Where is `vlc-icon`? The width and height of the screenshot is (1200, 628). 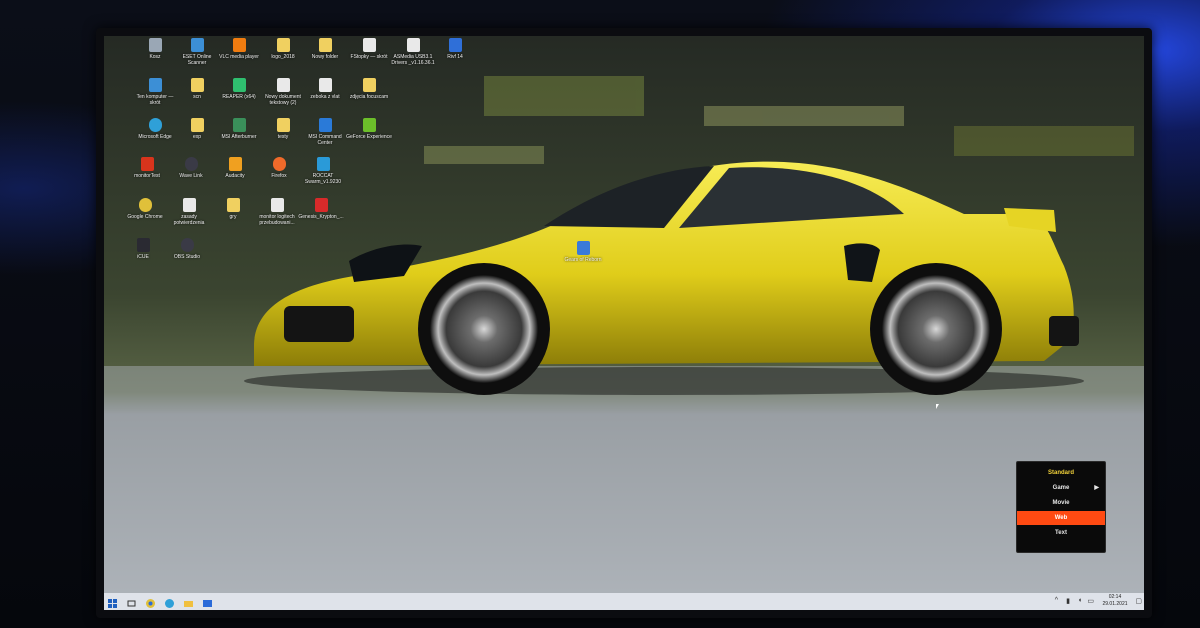 vlc-icon is located at coordinates (239, 45).